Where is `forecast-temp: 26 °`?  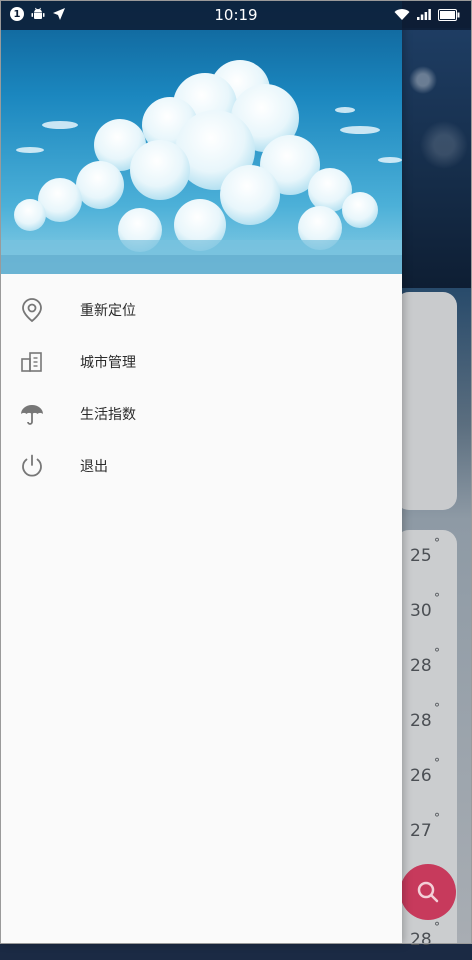
forecast-temp: 26 ° is located at coordinates (425, 771).